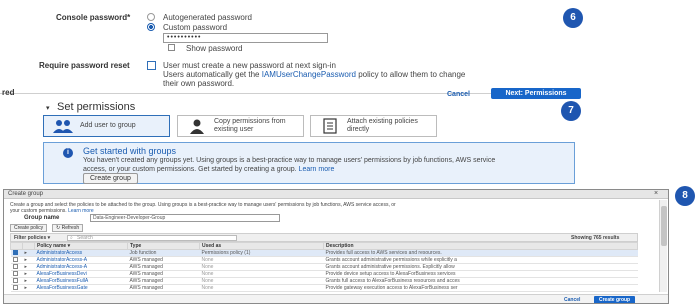 The width and height of the screenshot is (700, 306). What do you see at coordinates (571, 111) in the screenshot?
I see `step-badge-7: 7` at bounding box center [571, 111].